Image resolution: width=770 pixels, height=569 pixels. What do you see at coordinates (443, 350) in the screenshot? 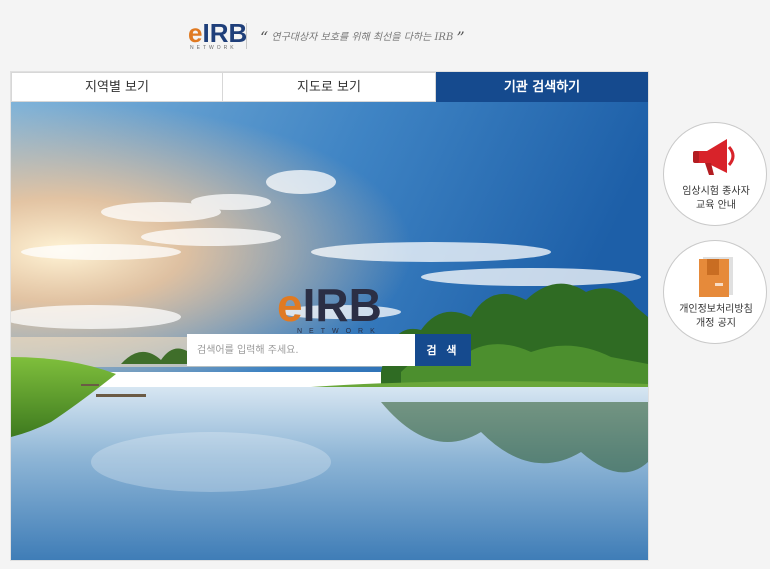
I see `search-button: 검 색` at bounding box center [443, 350].